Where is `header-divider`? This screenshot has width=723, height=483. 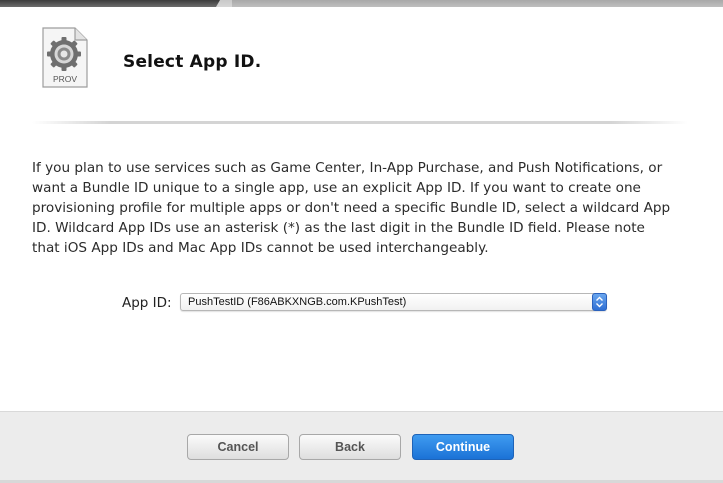 header-divider is located at coordinates (360, 122).